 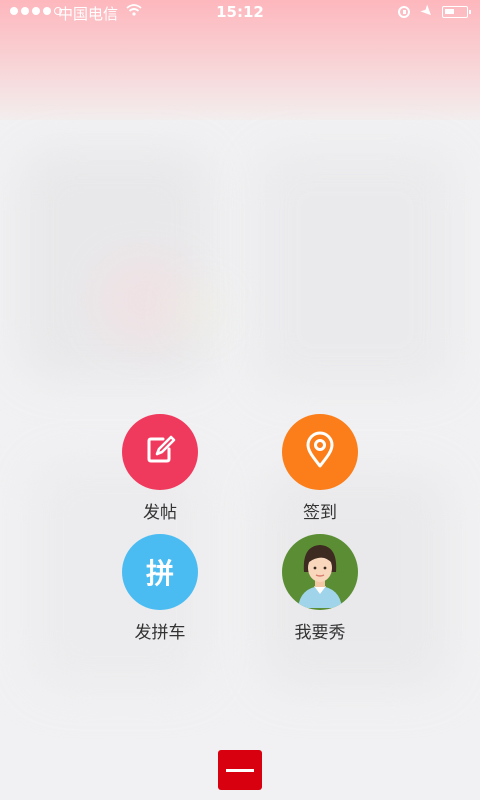 I want to click on status-bar: 中国电信 15:12 ➤, so click(x=240, y=13).